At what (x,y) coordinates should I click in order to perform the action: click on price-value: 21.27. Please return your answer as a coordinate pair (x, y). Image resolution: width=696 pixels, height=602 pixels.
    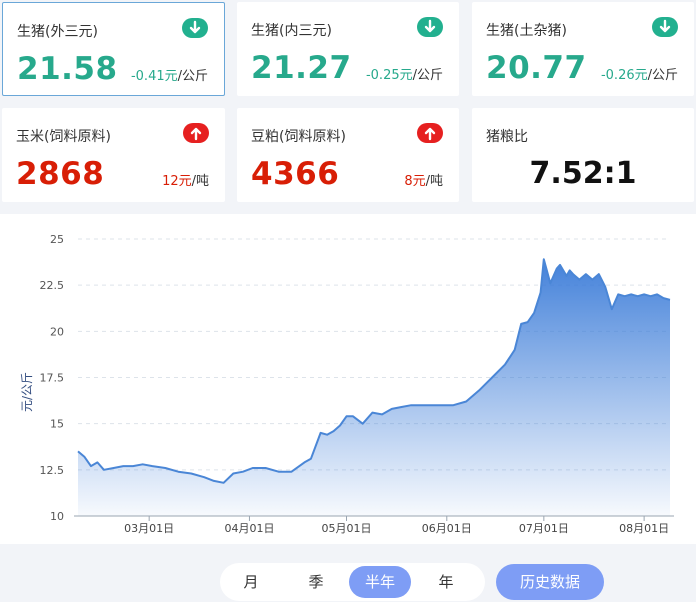
    Looking at the image, I should click on (301, 68).